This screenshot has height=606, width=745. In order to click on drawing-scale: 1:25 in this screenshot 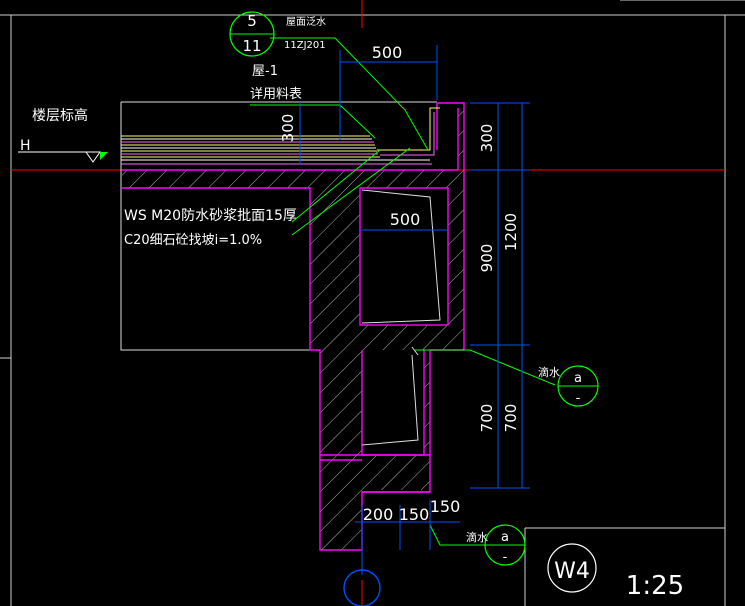, I will do `click(655, 586)`.